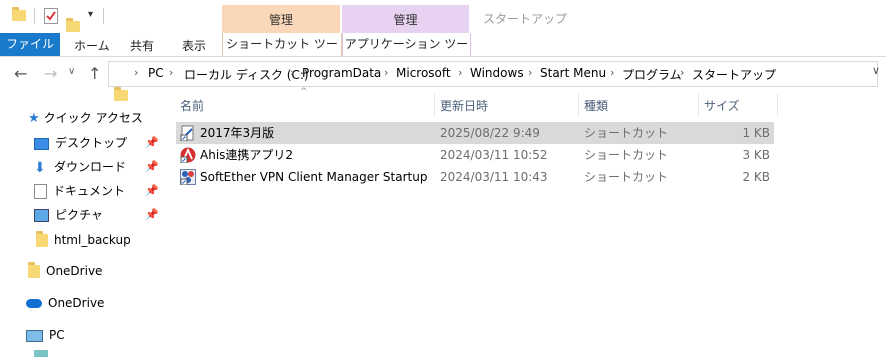  I want to click on documents-icon, so click(40, 191).